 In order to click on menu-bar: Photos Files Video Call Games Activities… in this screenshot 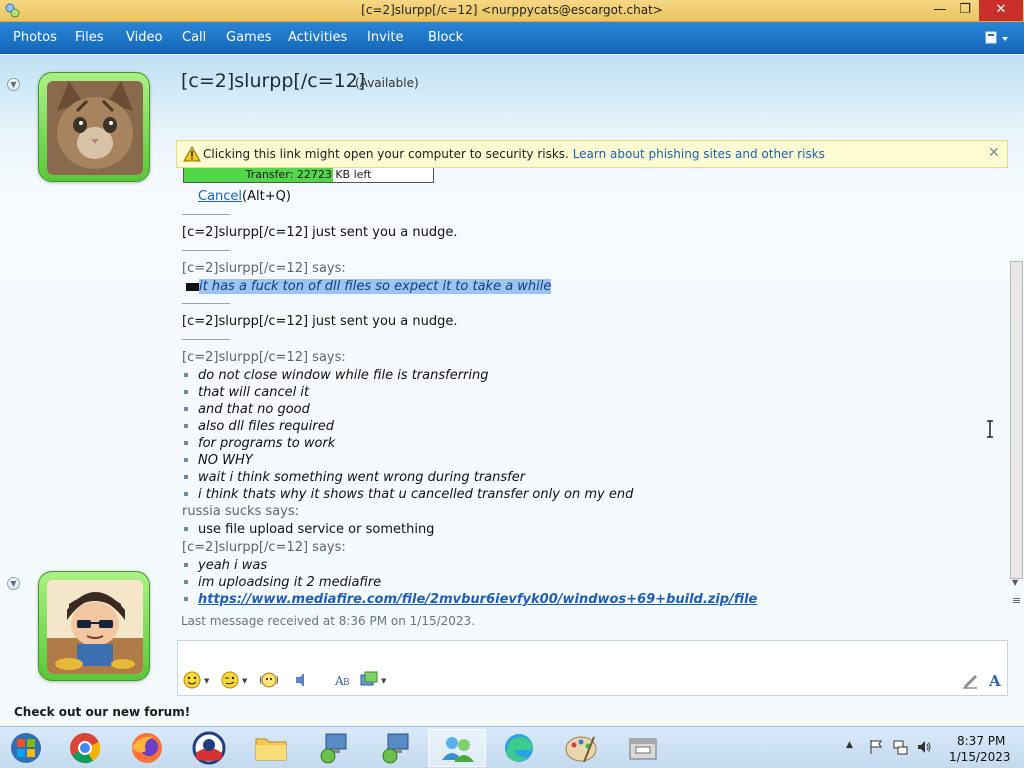, I will do `click(512, 38)`.